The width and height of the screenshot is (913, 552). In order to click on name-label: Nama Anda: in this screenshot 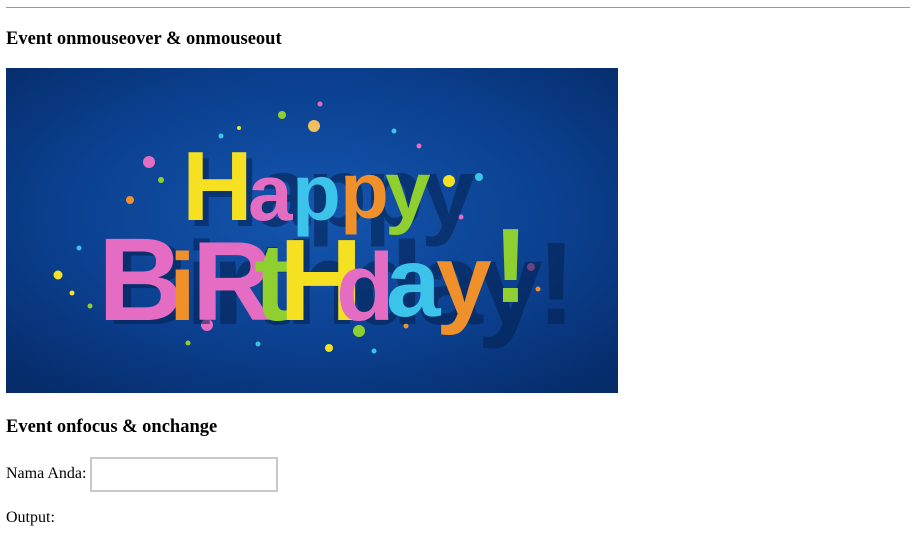, I will do `click(46, 473)`.